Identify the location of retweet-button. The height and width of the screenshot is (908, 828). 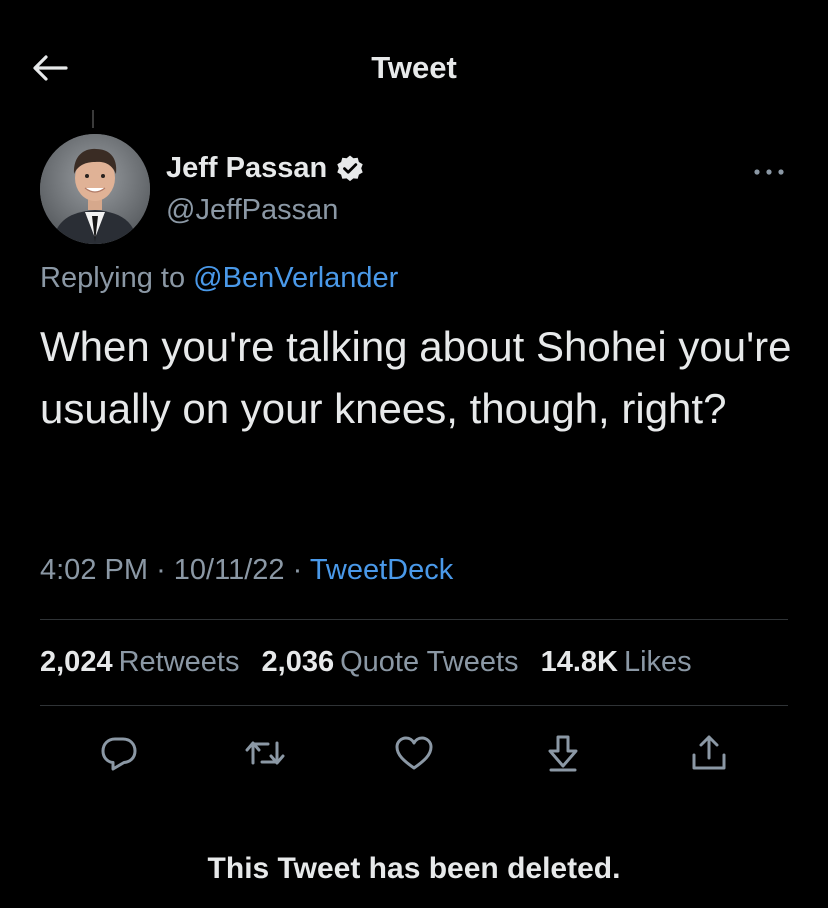
(265, 753).